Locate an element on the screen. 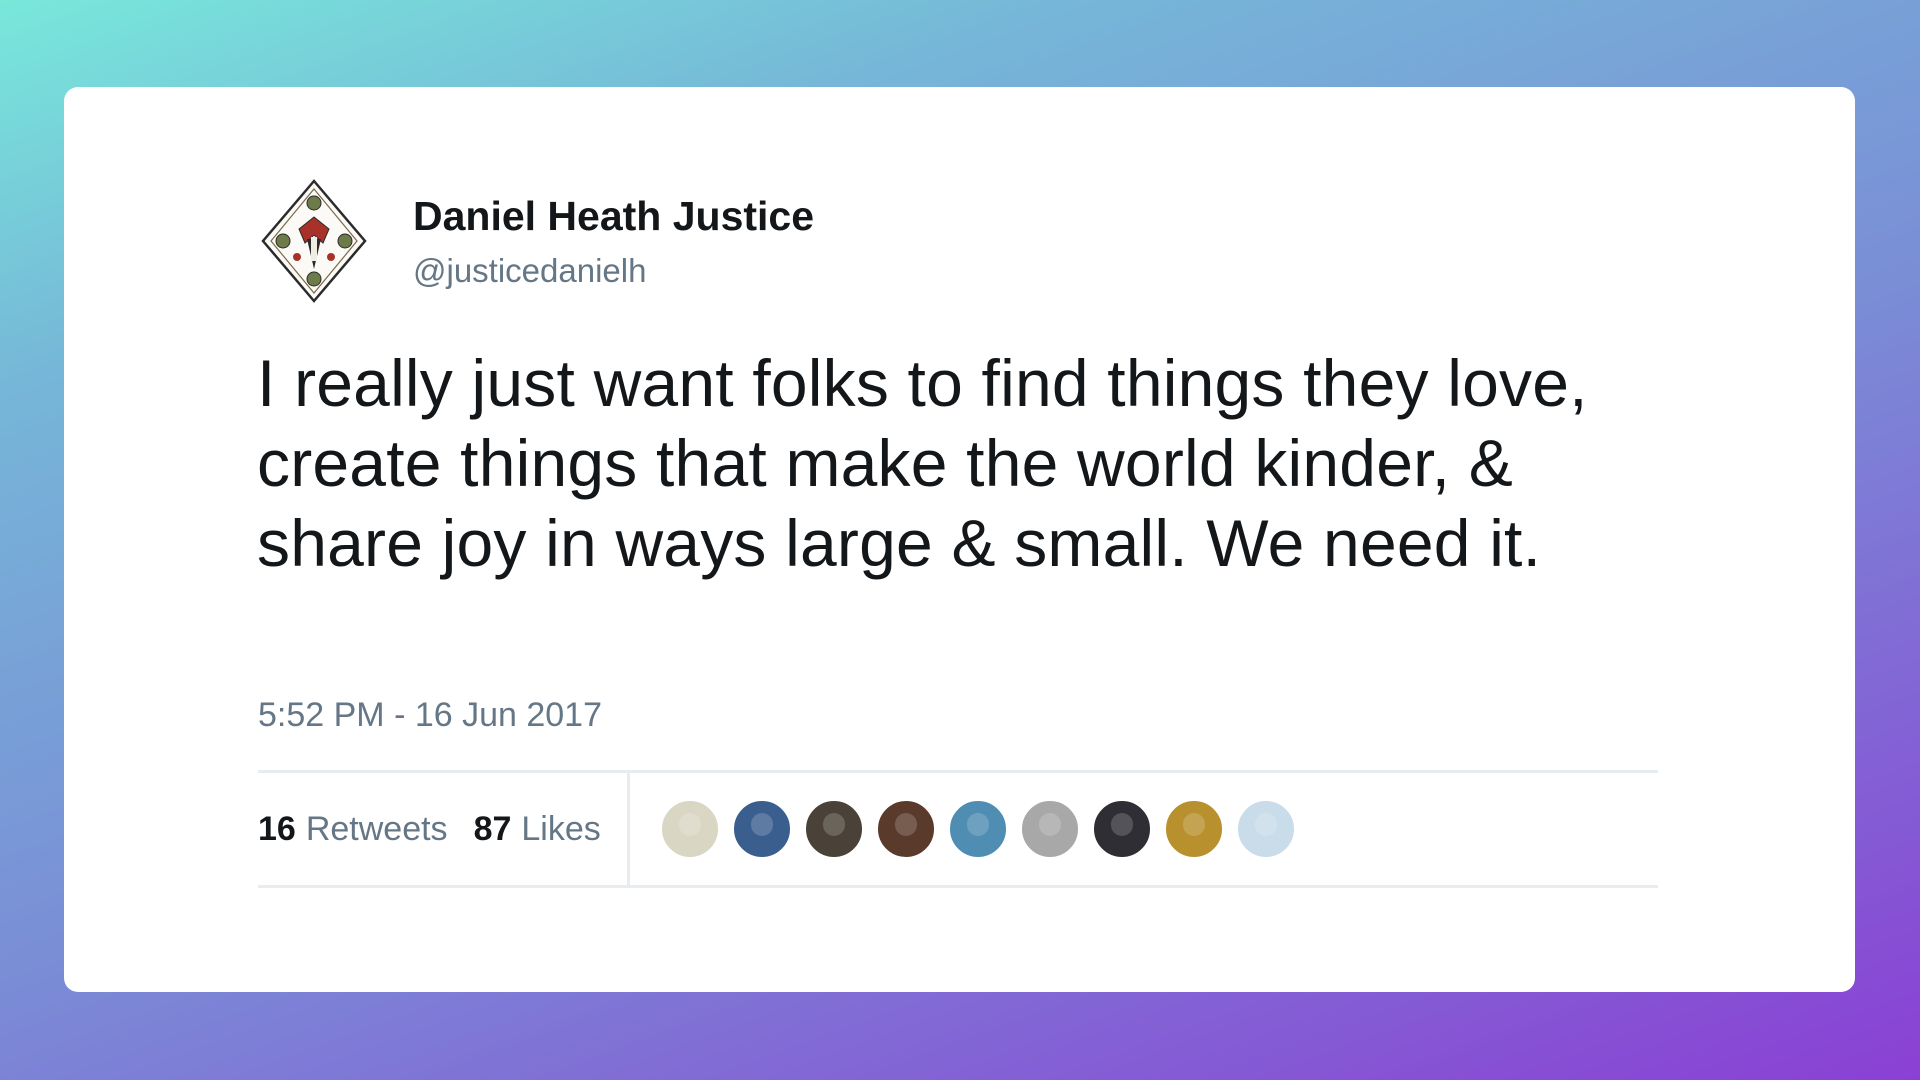 The image size is (1920, 1080). likes-stat: 87 Likes is located at coordinates (537, 829).